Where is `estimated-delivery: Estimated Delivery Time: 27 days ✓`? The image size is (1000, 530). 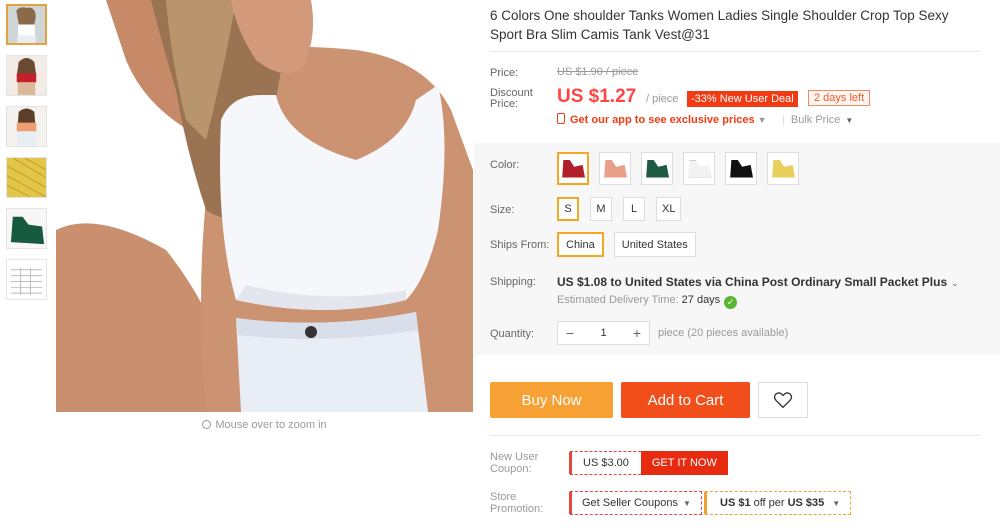 estimated-delivery: Estimated Delivery Time: 27 days ✓ is located at coordinates (647, 301).